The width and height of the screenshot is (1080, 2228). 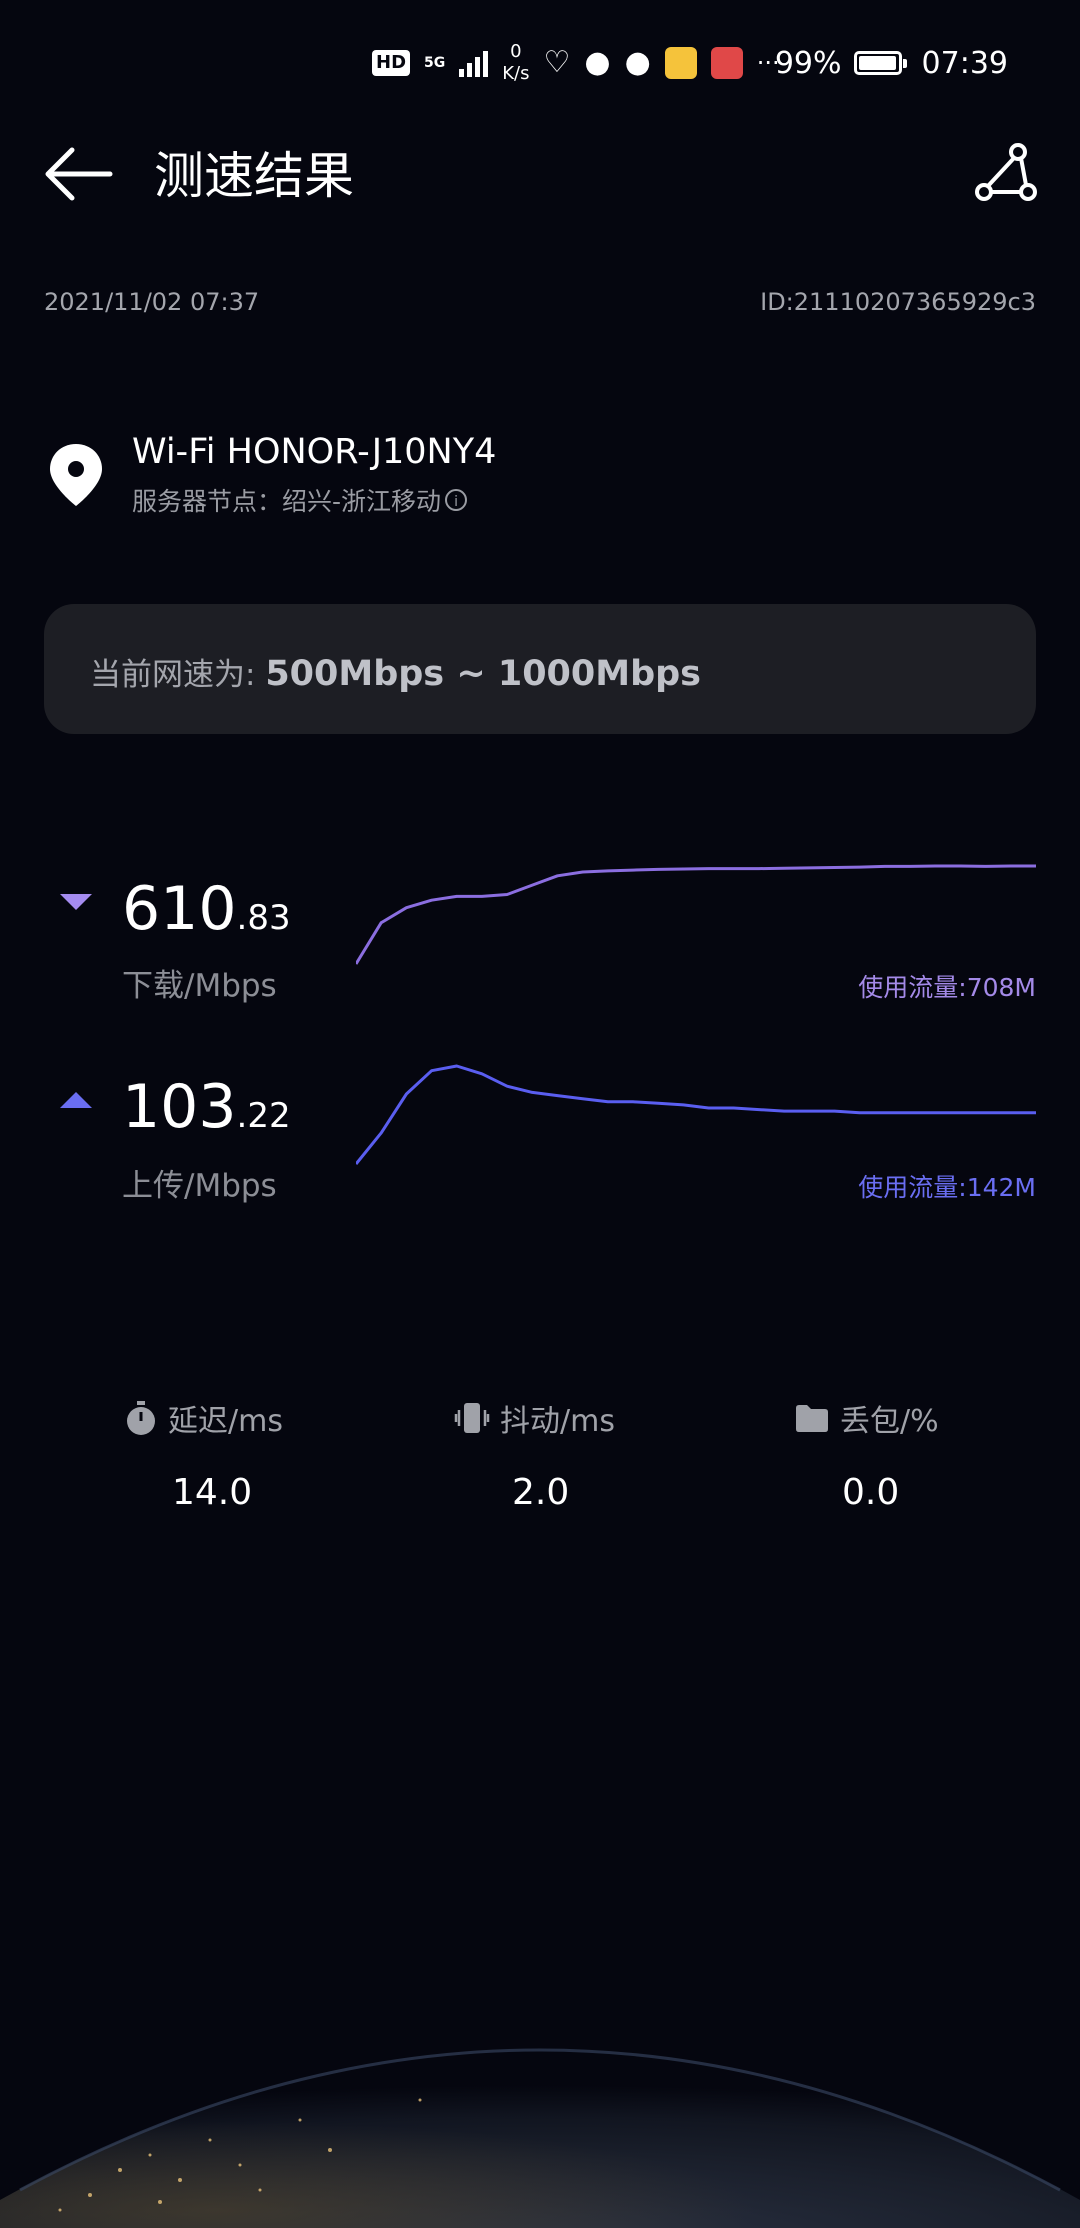 I want to click on quality-stats: 延迟/ms 14.0 抖动/ms 2.0 丢包/% 0.0, so click(x=540, y=1461).